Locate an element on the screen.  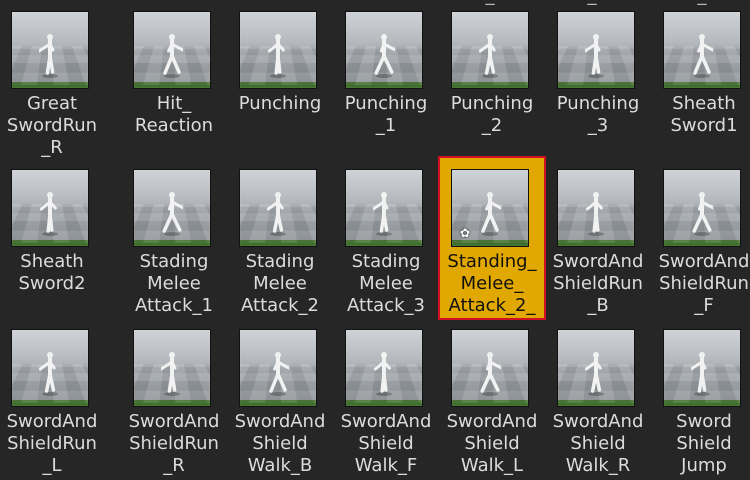
asset-label: Stading Melee Attack_3 is located at coordinates (386, 283).